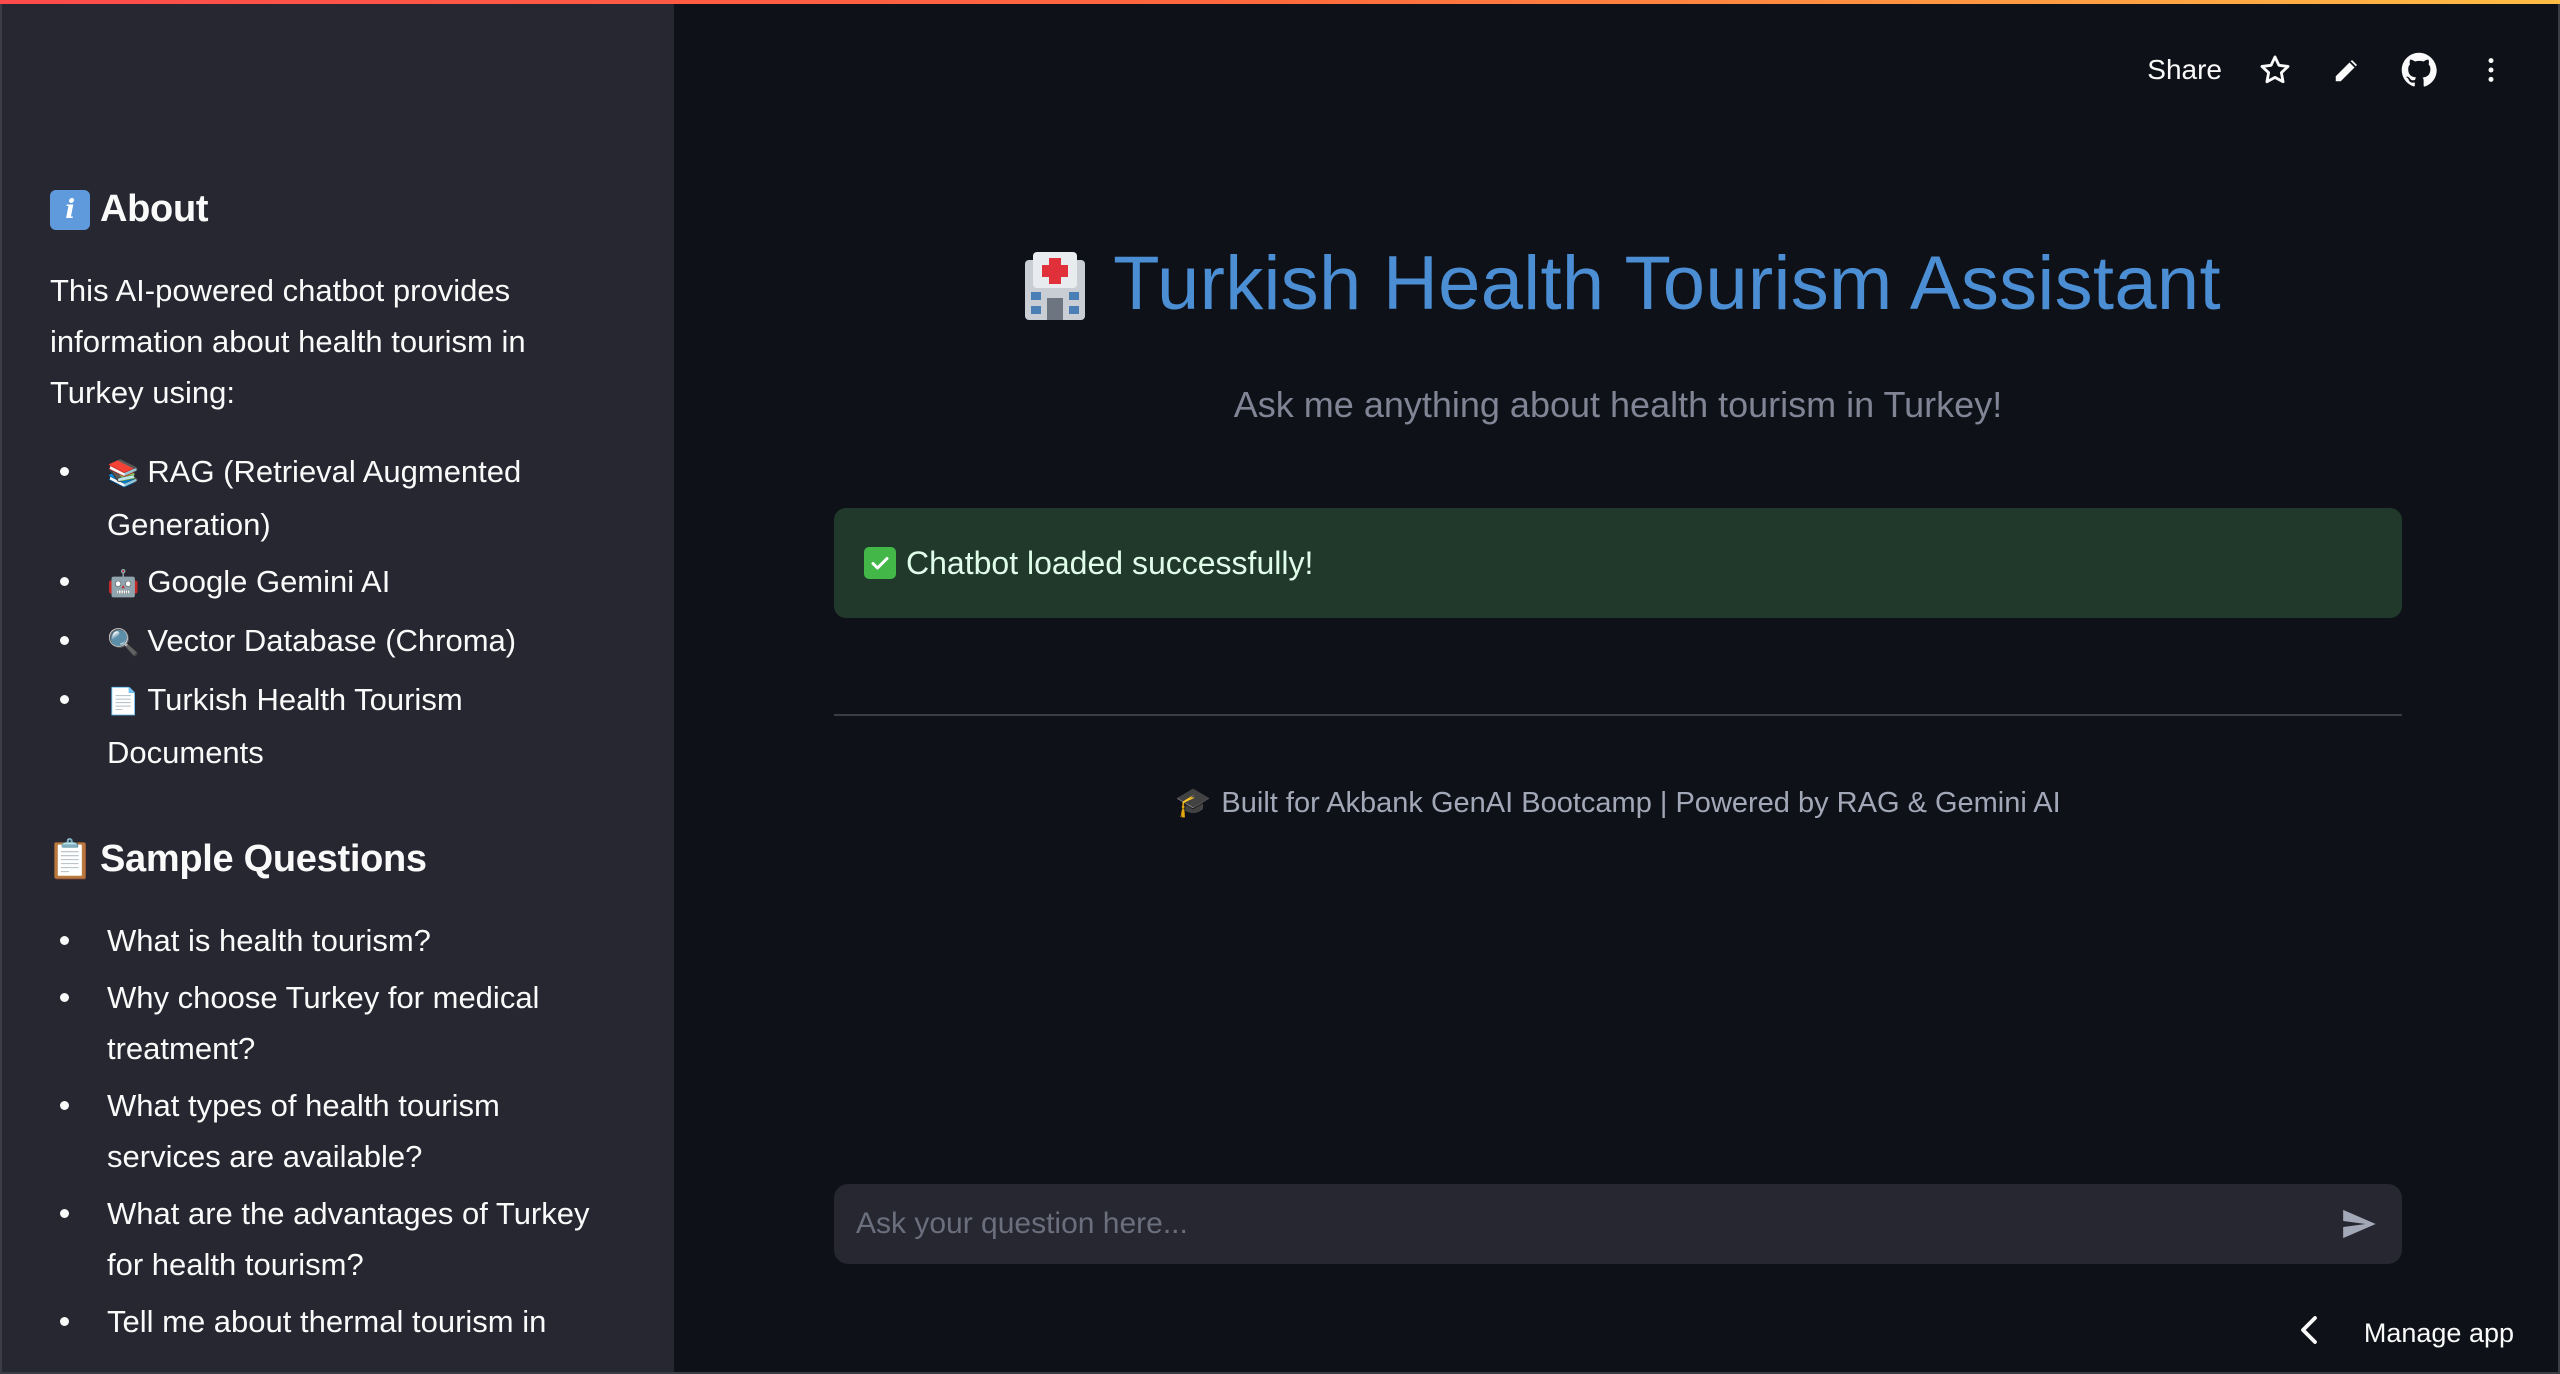 This screenshot has height=1374, width=2560. I want to click on chat-input-bar, so click(1618, 1224).